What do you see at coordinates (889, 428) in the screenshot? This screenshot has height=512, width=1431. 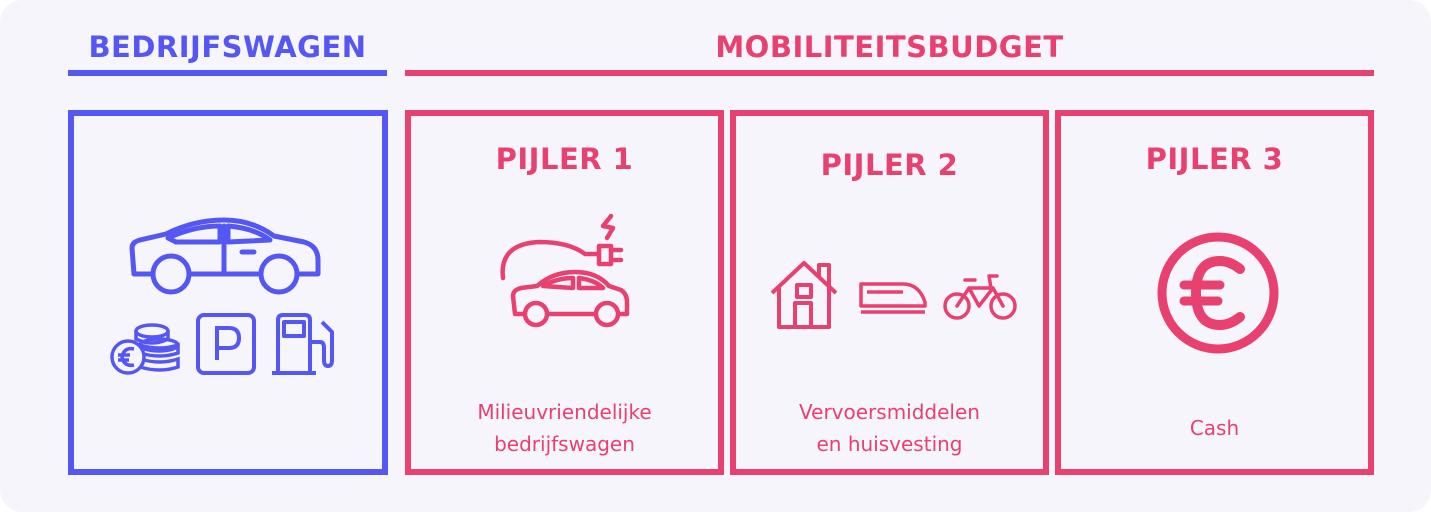 I see `pillar-2-caption: Vervoersmiddelen en huisvesting` at bounding box center [889, 428].